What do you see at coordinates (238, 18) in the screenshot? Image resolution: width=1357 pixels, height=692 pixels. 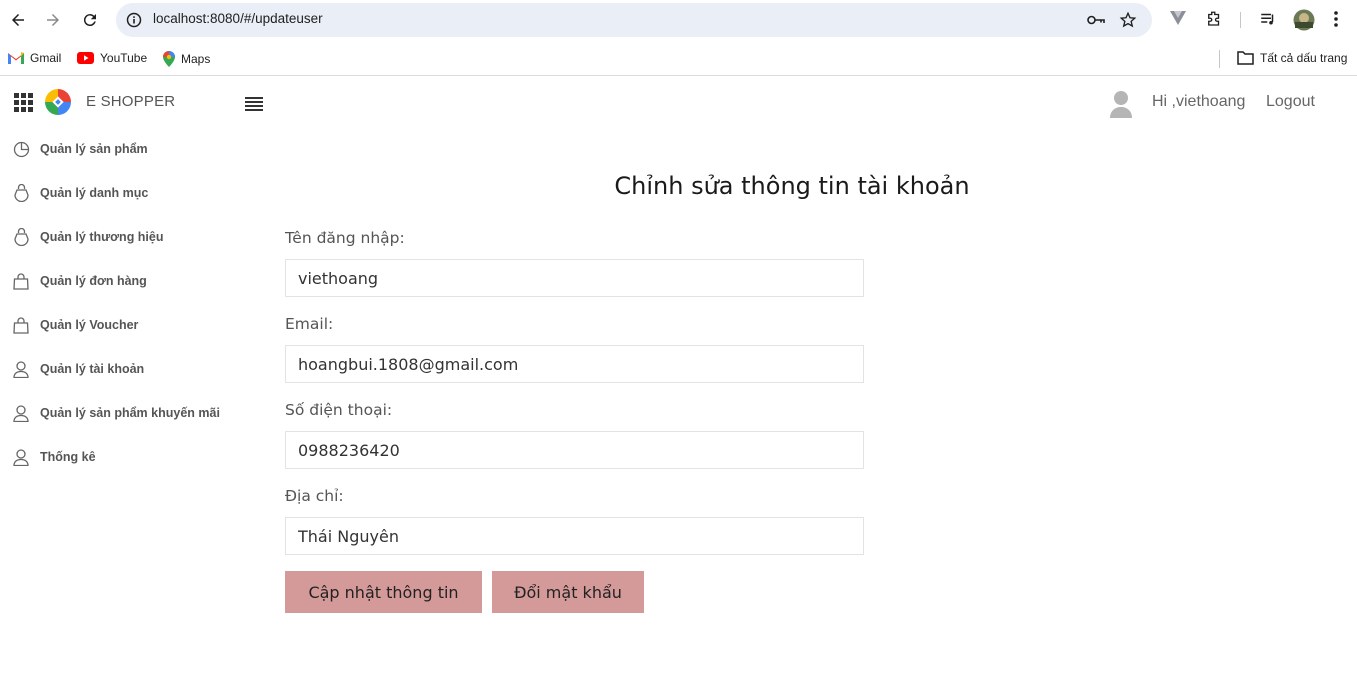 I see `url-text: localhost:8080/#/updateuser` at bounding box center [238, 18].